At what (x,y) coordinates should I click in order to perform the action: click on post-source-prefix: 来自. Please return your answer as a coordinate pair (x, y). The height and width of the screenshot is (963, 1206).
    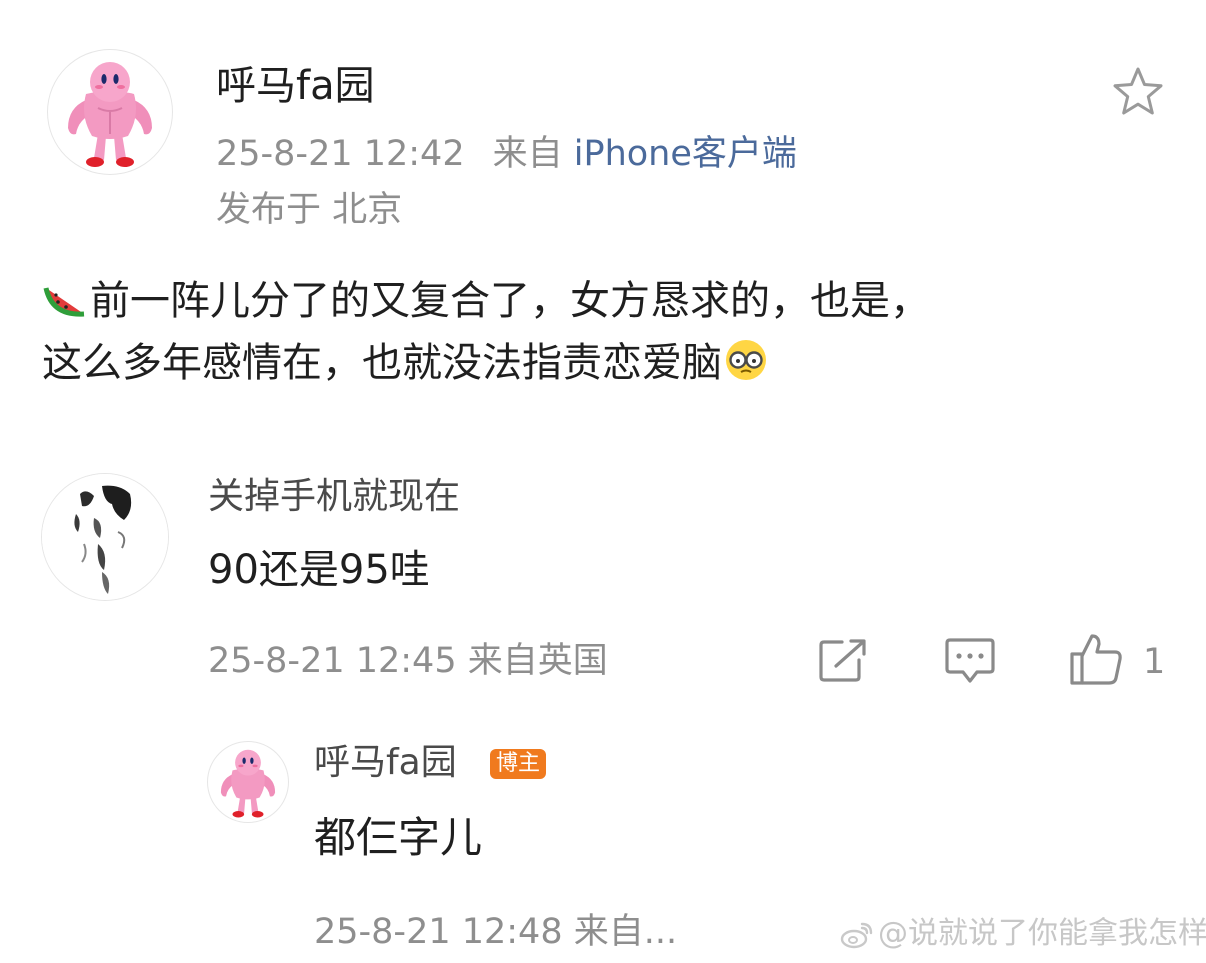
    Looking at the image, I should click on (527, 154).